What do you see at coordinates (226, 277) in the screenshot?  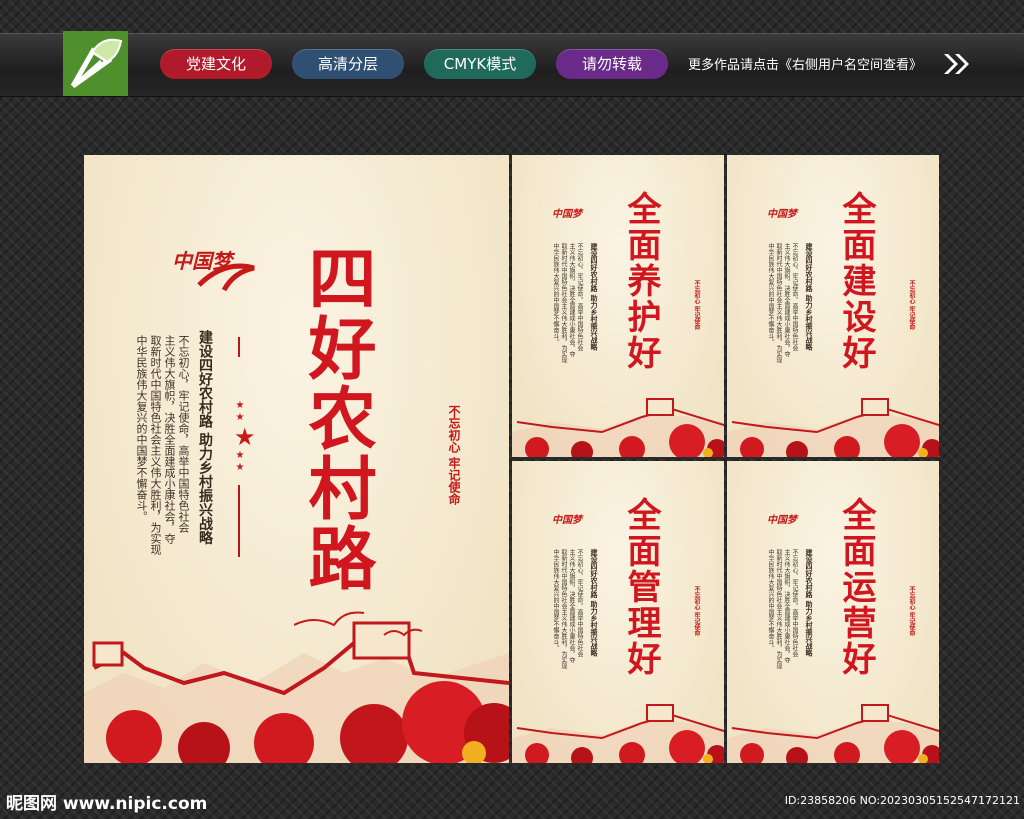 I see `brush-stroke-decoration` at bounding box center [226, 277].